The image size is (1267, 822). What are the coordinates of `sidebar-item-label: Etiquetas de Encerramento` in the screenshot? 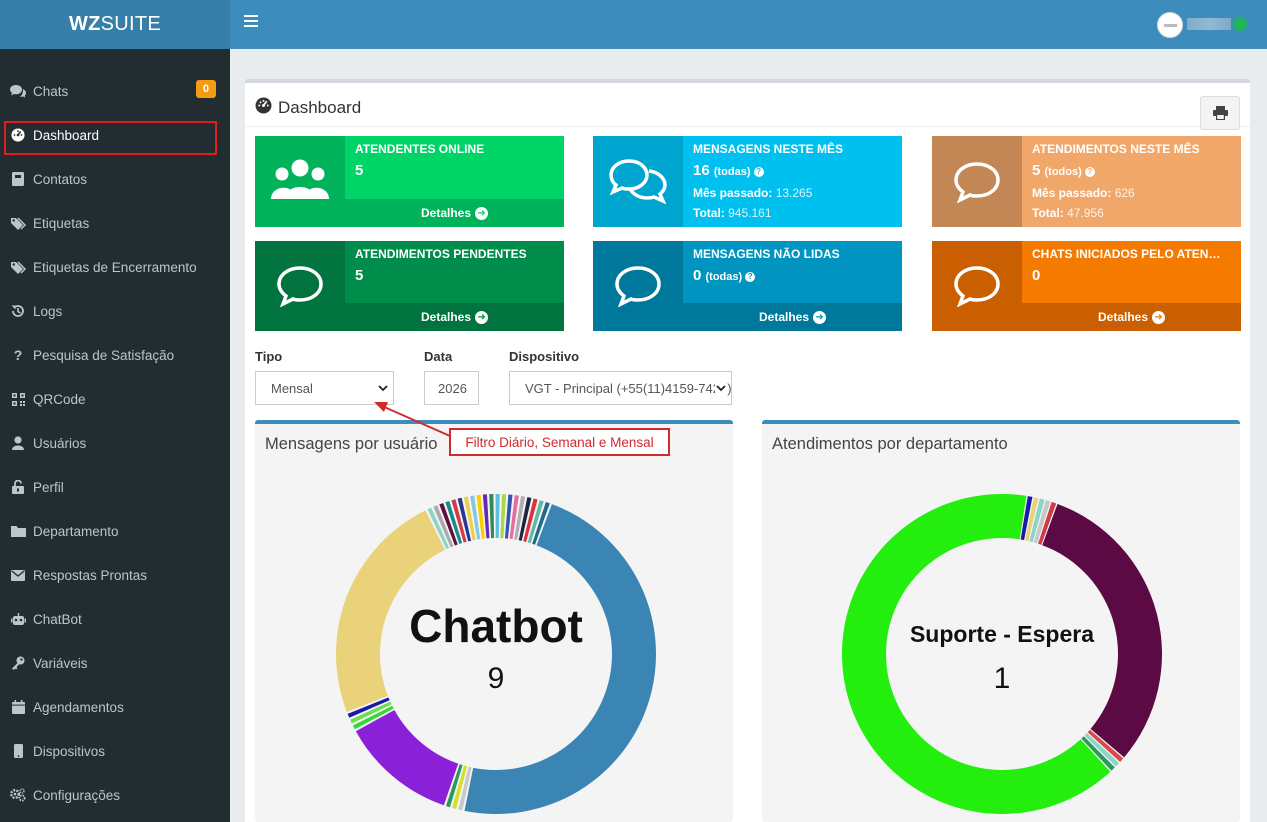 It's located at (115, 267).